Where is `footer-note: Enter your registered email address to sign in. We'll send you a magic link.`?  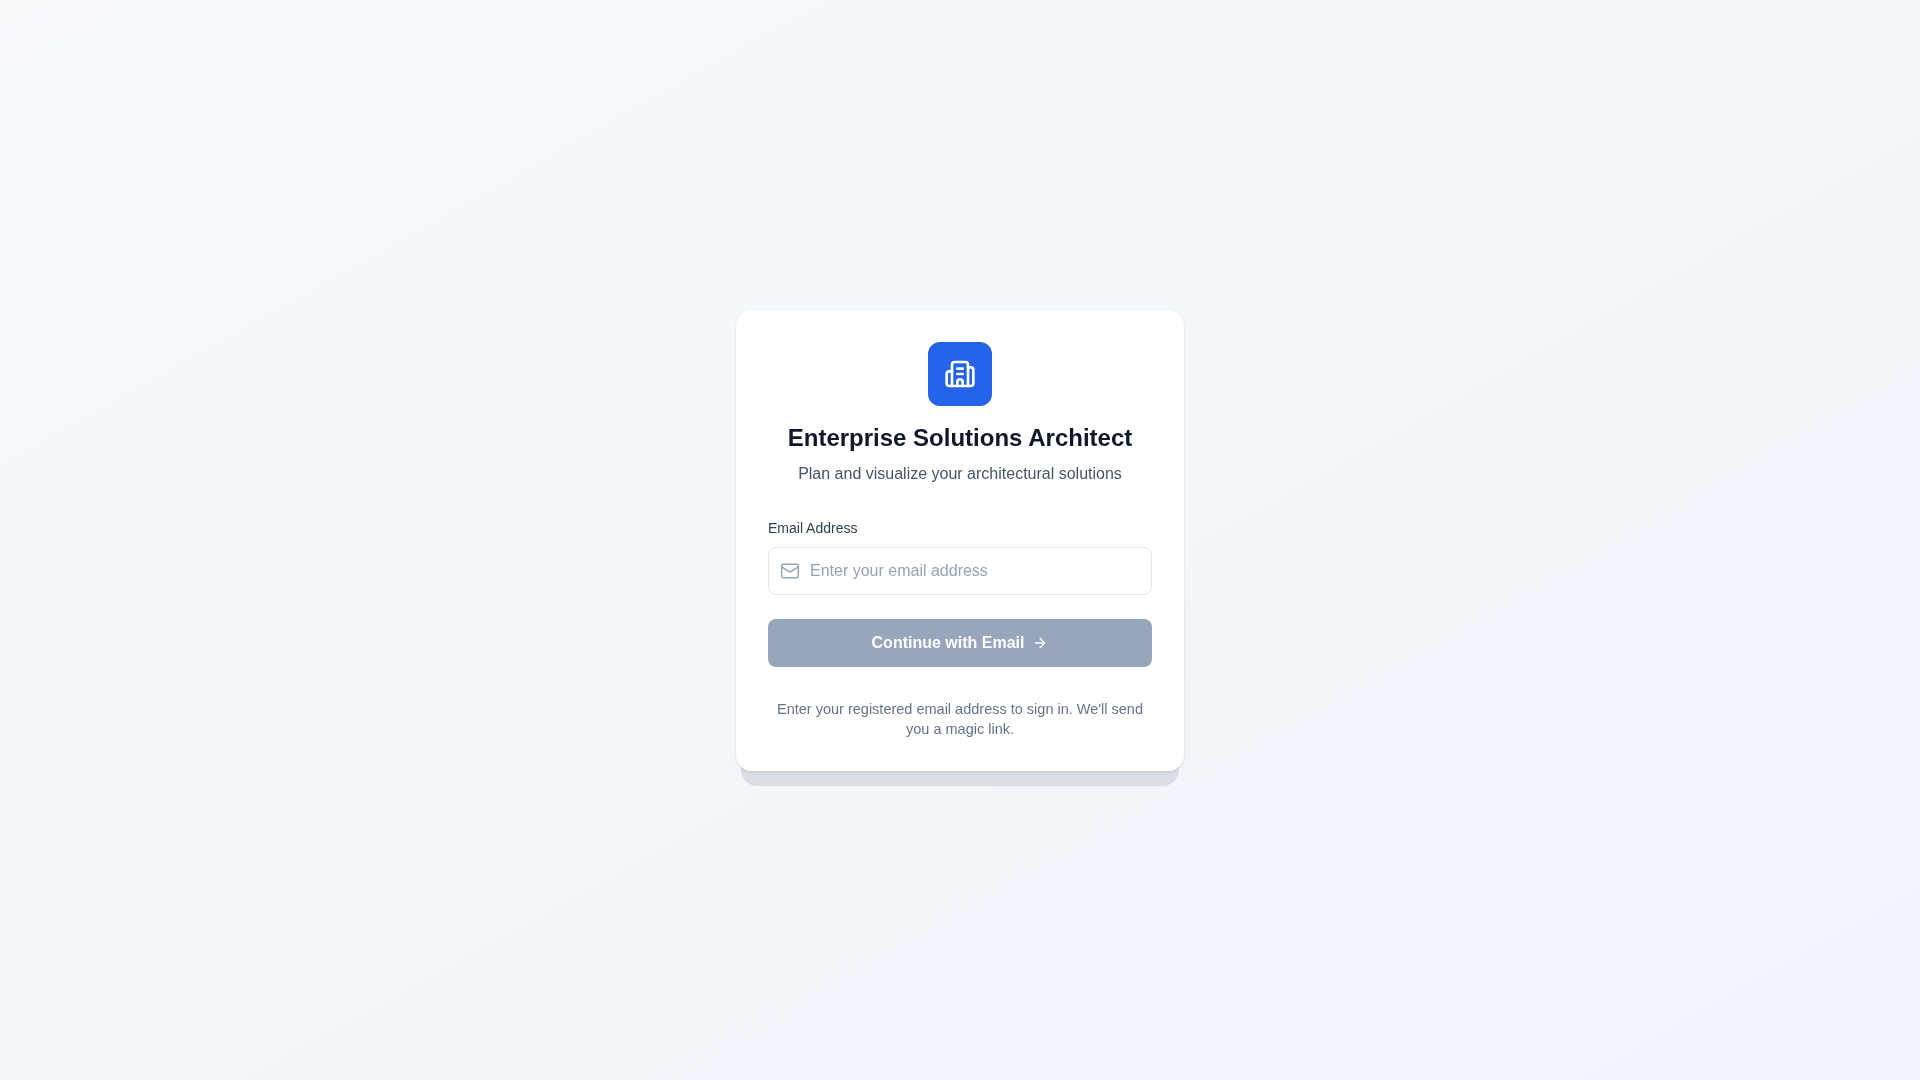
footer-note: Enter your registered email address to sign in. We'll send you a magic link. is located at coordinates (960, 719).